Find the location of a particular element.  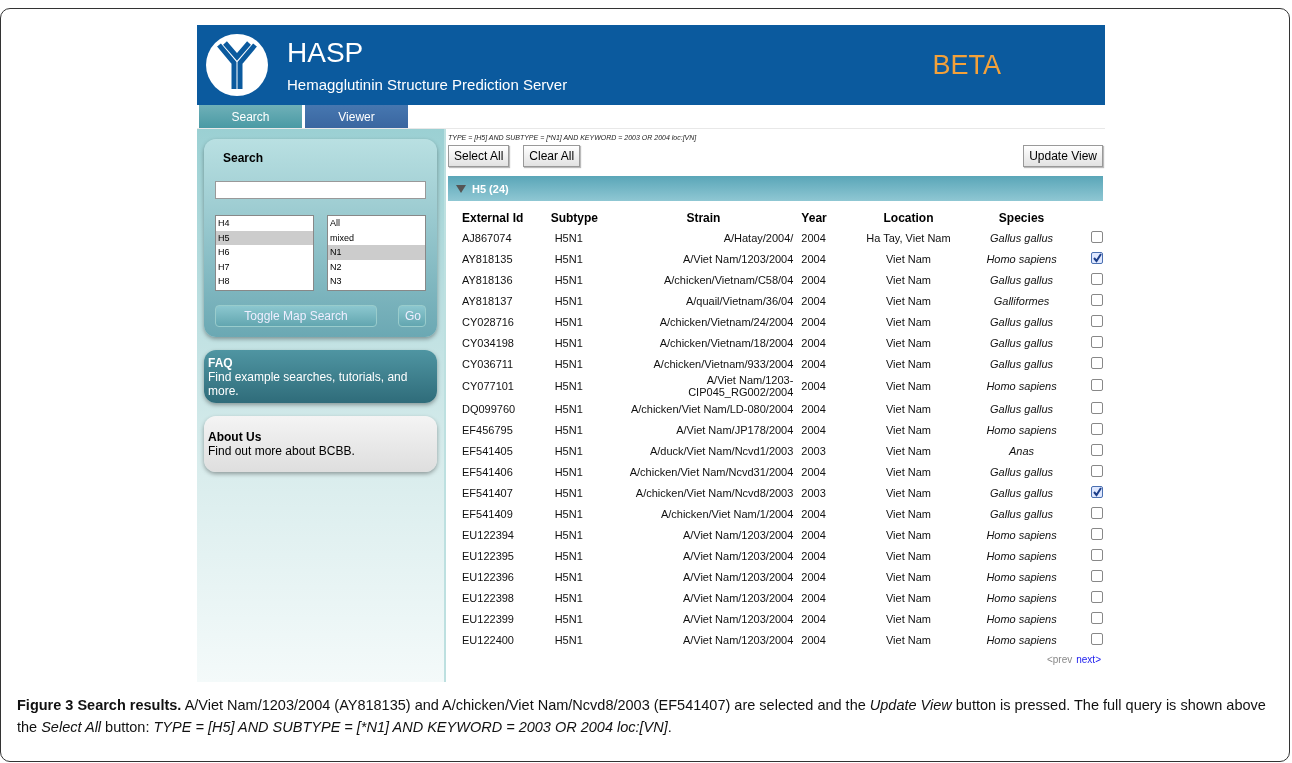

table-cell: CY036711 is located at coordinates (488, 363).